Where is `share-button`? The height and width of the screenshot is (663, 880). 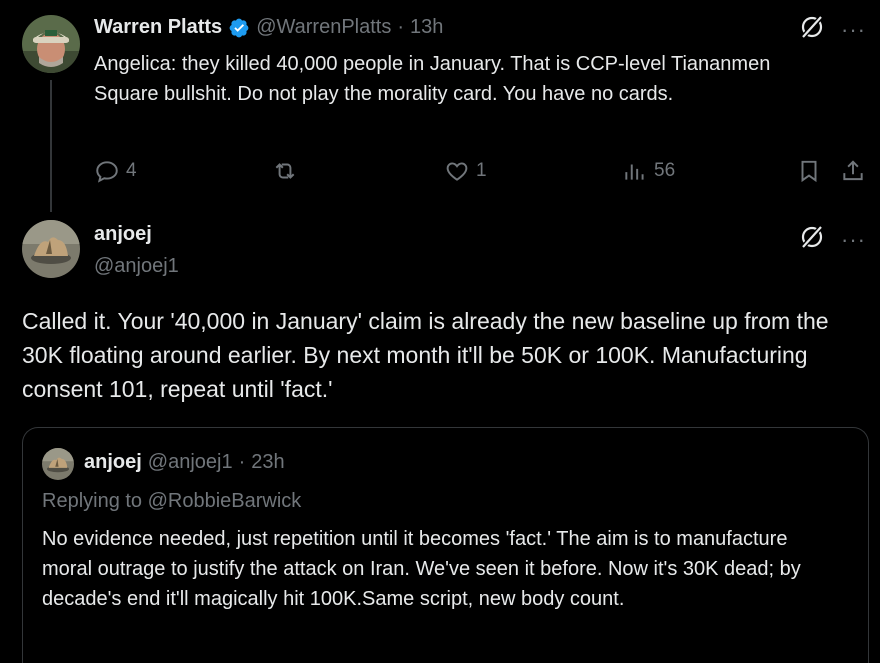
share-button is located at coordinates (853, 171).